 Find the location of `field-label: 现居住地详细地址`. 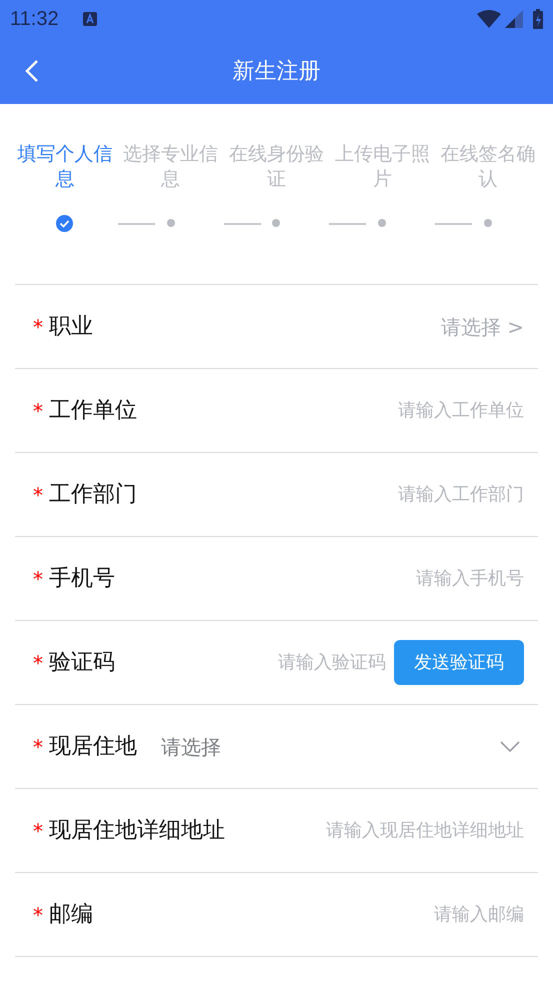

field-label: 现居住地详细地址 is located at coordinates (137, 831).